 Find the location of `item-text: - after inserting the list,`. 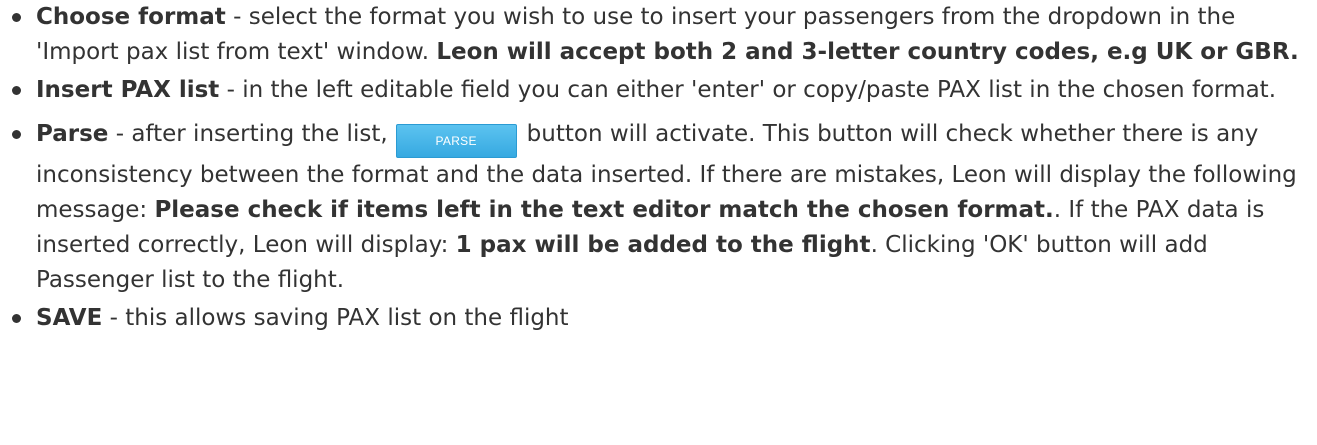

item-text: - after inserting the list, is located at coordinates (248, 134).